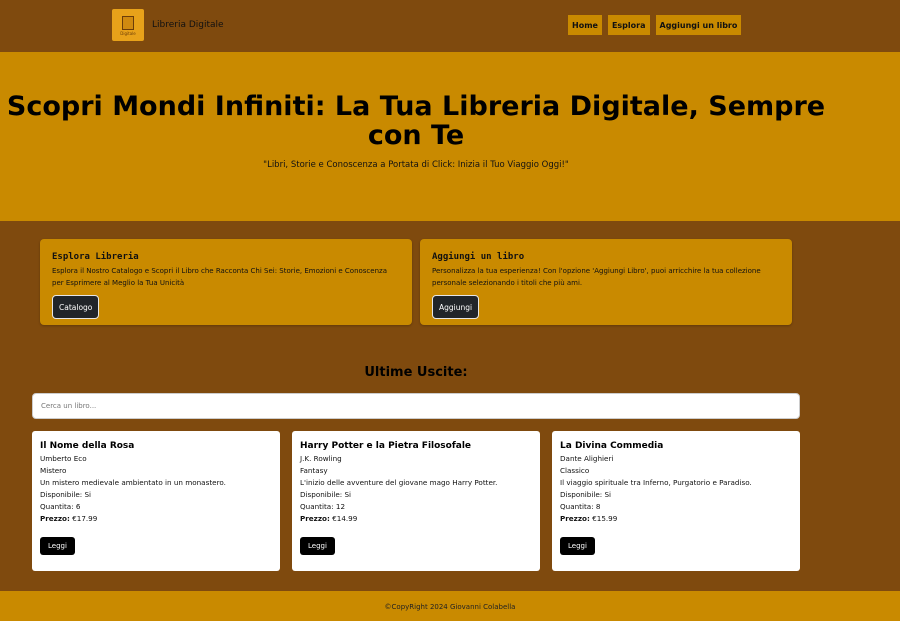  What do you see at coordinates (587, 458) in the screenshot?
I see `book-author: Dante Alighieri` at bounding box center [587, 458].